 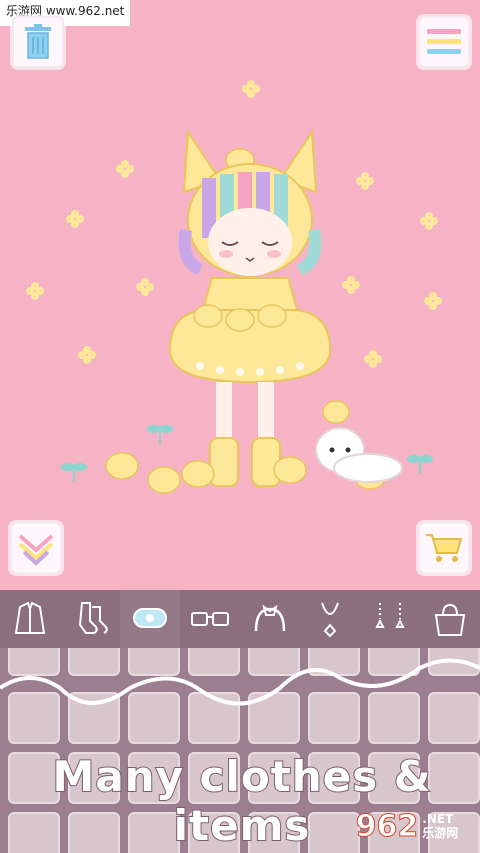 I want to click on trash-icon, so click(x=38, y=41).